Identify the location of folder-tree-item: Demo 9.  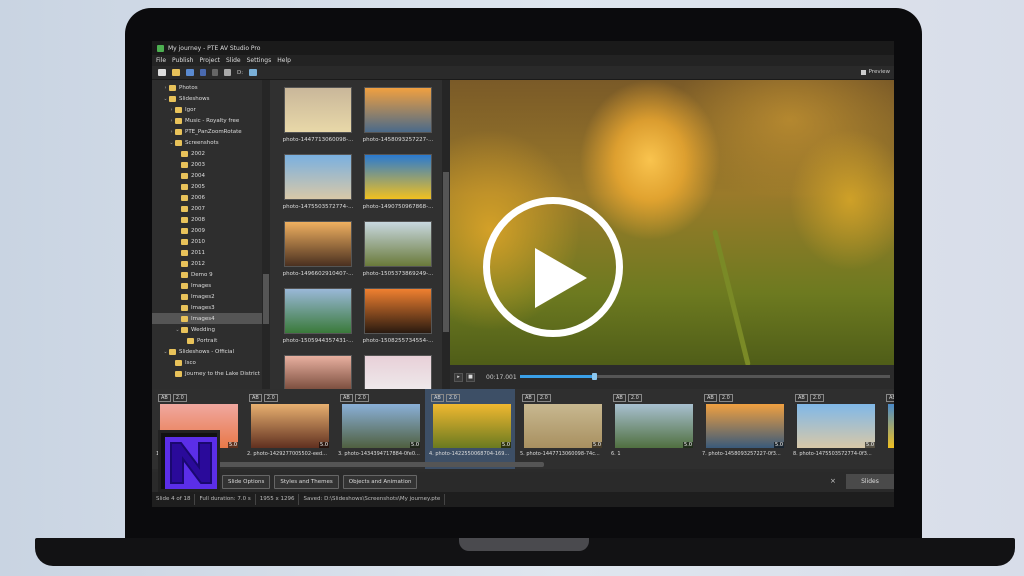
(211, 274).